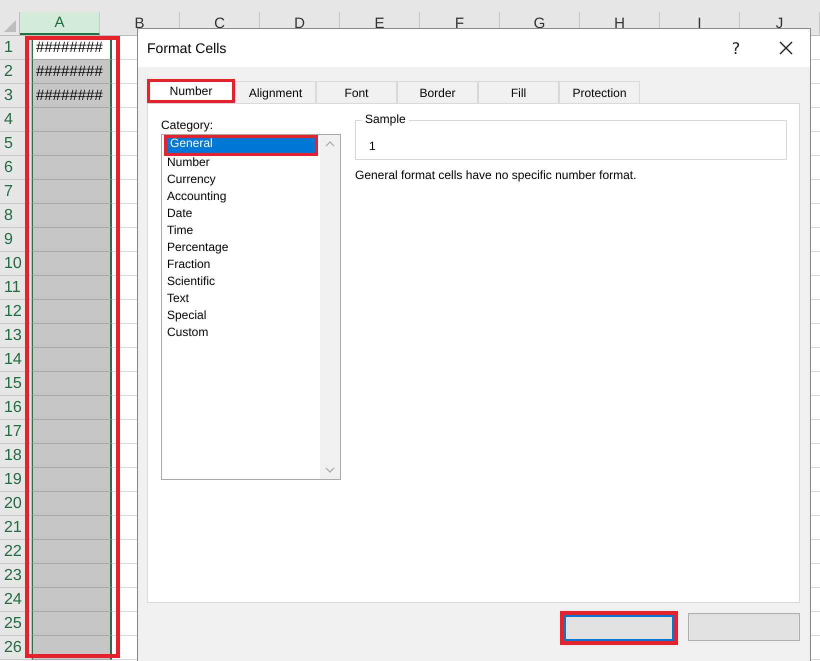  Describe the element at coordinates (241, 281) in the screenshot. I see `category-item: Scientific` at that location.